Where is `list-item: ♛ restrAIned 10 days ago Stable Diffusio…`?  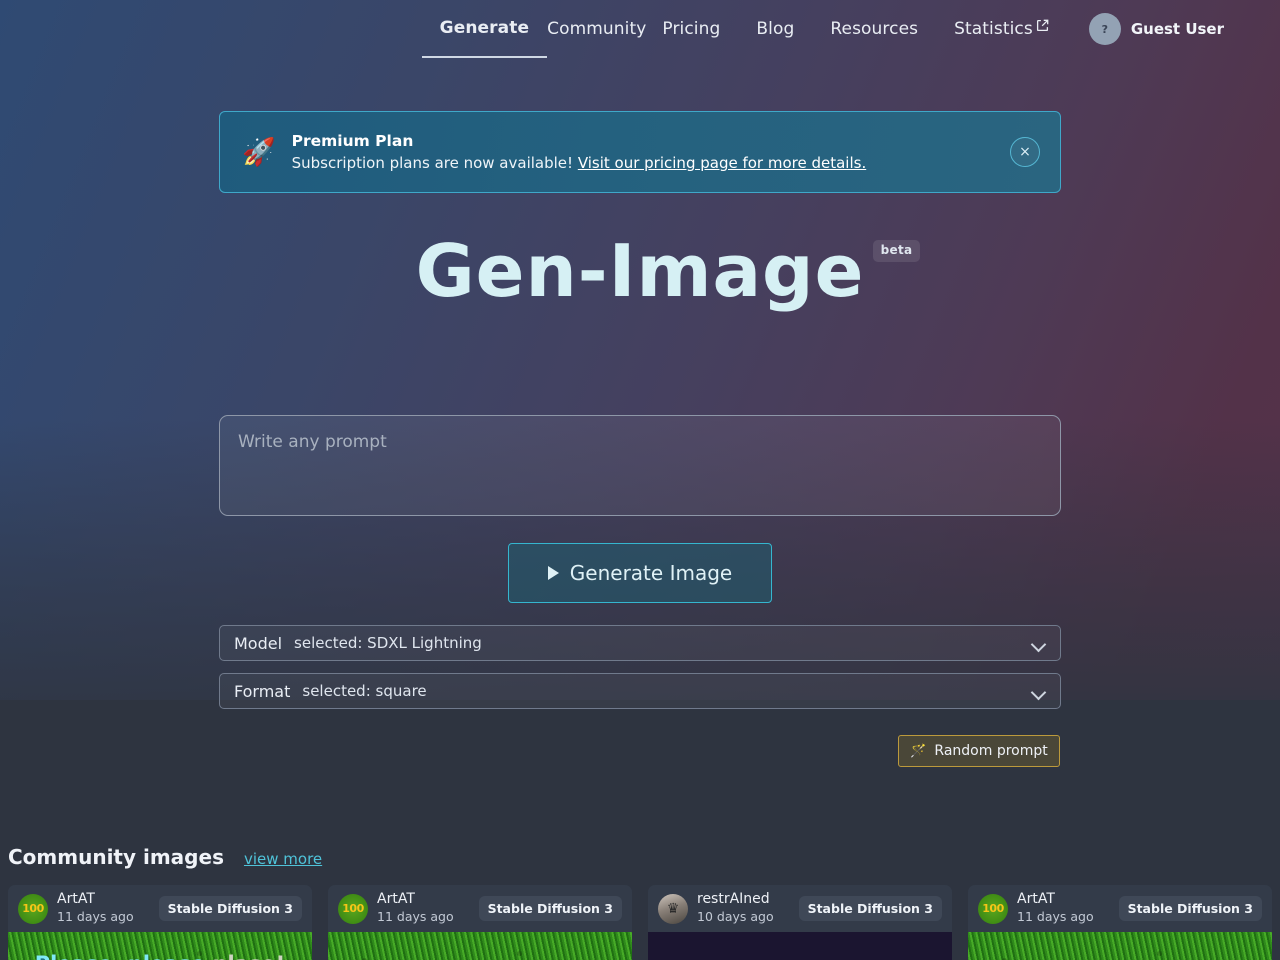 list-item: ♛ restrAIned 10 days ago Stable Diffusio… is located at coordinates (800, 922).